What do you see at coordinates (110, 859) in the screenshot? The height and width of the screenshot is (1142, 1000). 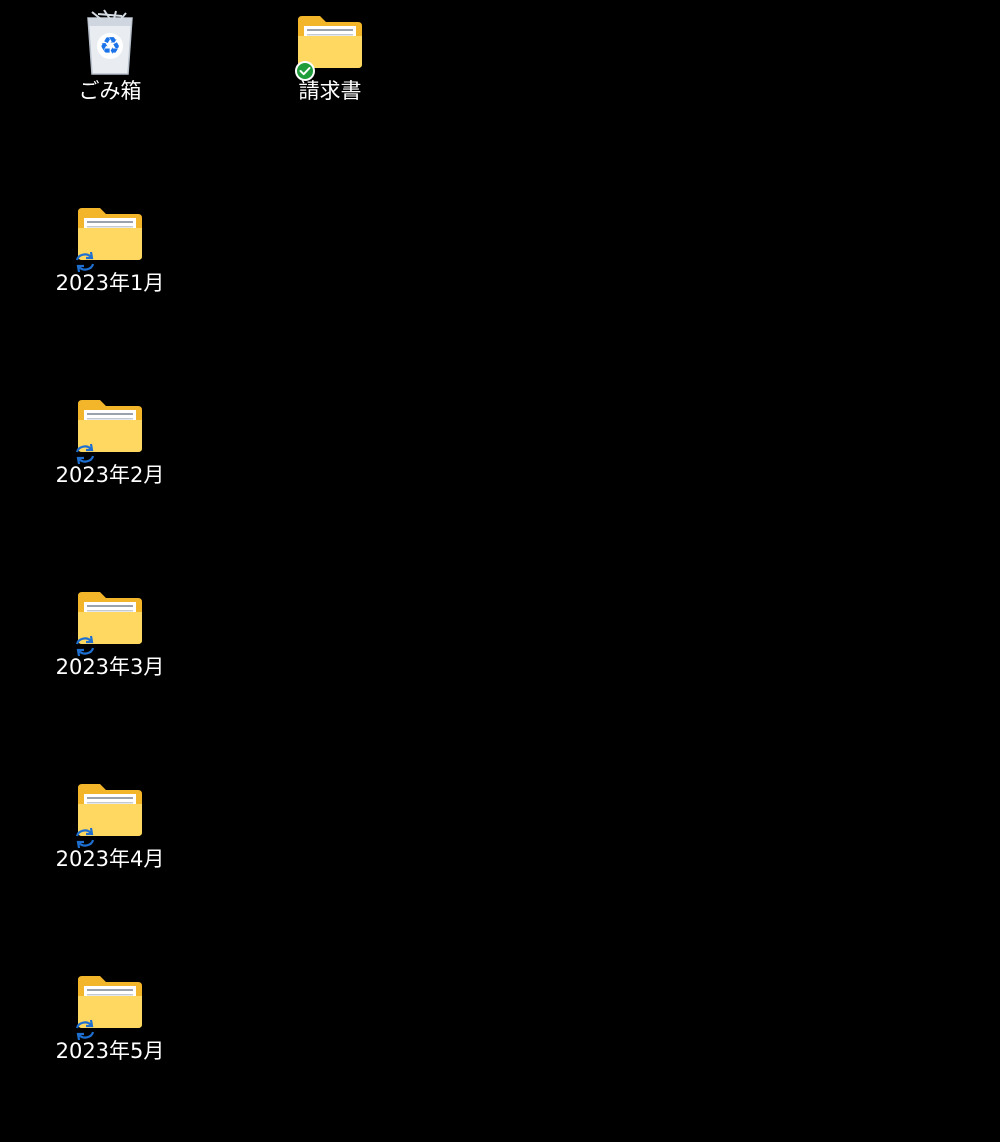 I see `folder-label: 2023年4月` at bounding box center [110, 859].